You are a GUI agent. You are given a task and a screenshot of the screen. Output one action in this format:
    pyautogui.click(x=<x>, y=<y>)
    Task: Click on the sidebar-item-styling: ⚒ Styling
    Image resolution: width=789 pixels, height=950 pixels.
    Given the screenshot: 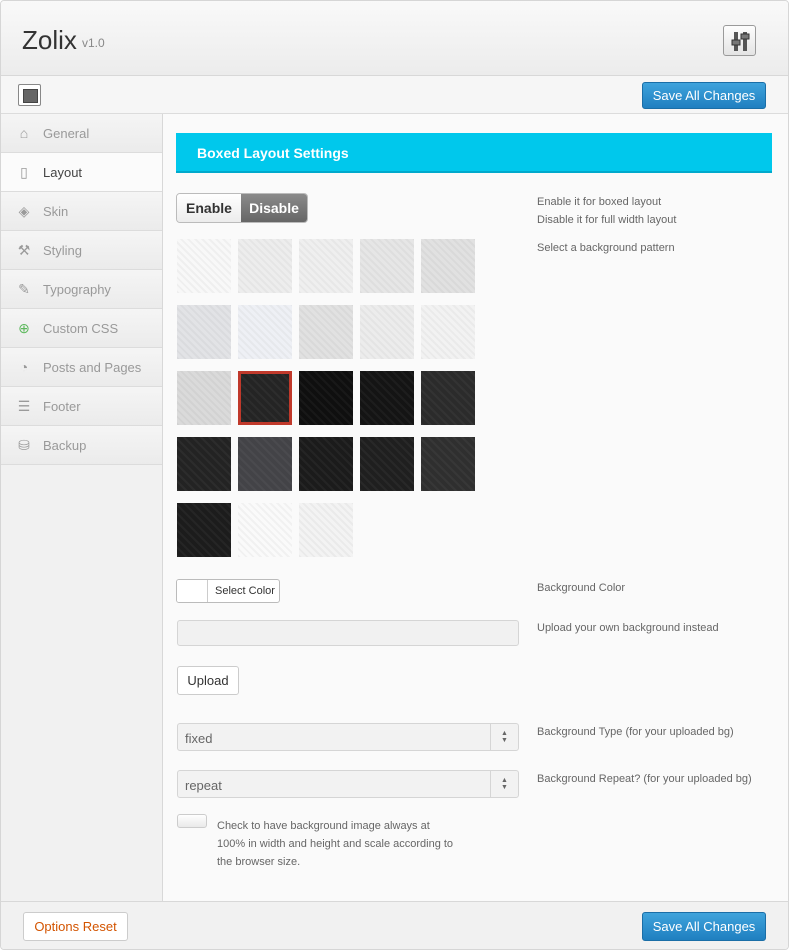 What is the action you would take?
    pyautogui.click(x=81, y=250)
    